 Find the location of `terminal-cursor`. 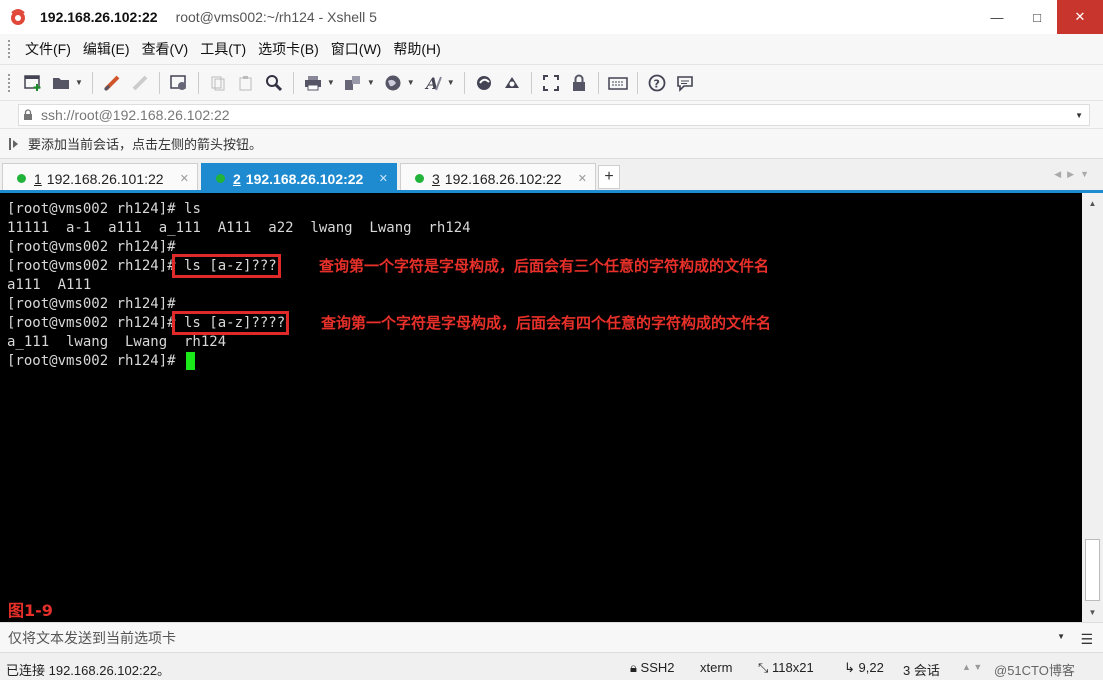

terminal-cursor is located at coordinates (191, 361).